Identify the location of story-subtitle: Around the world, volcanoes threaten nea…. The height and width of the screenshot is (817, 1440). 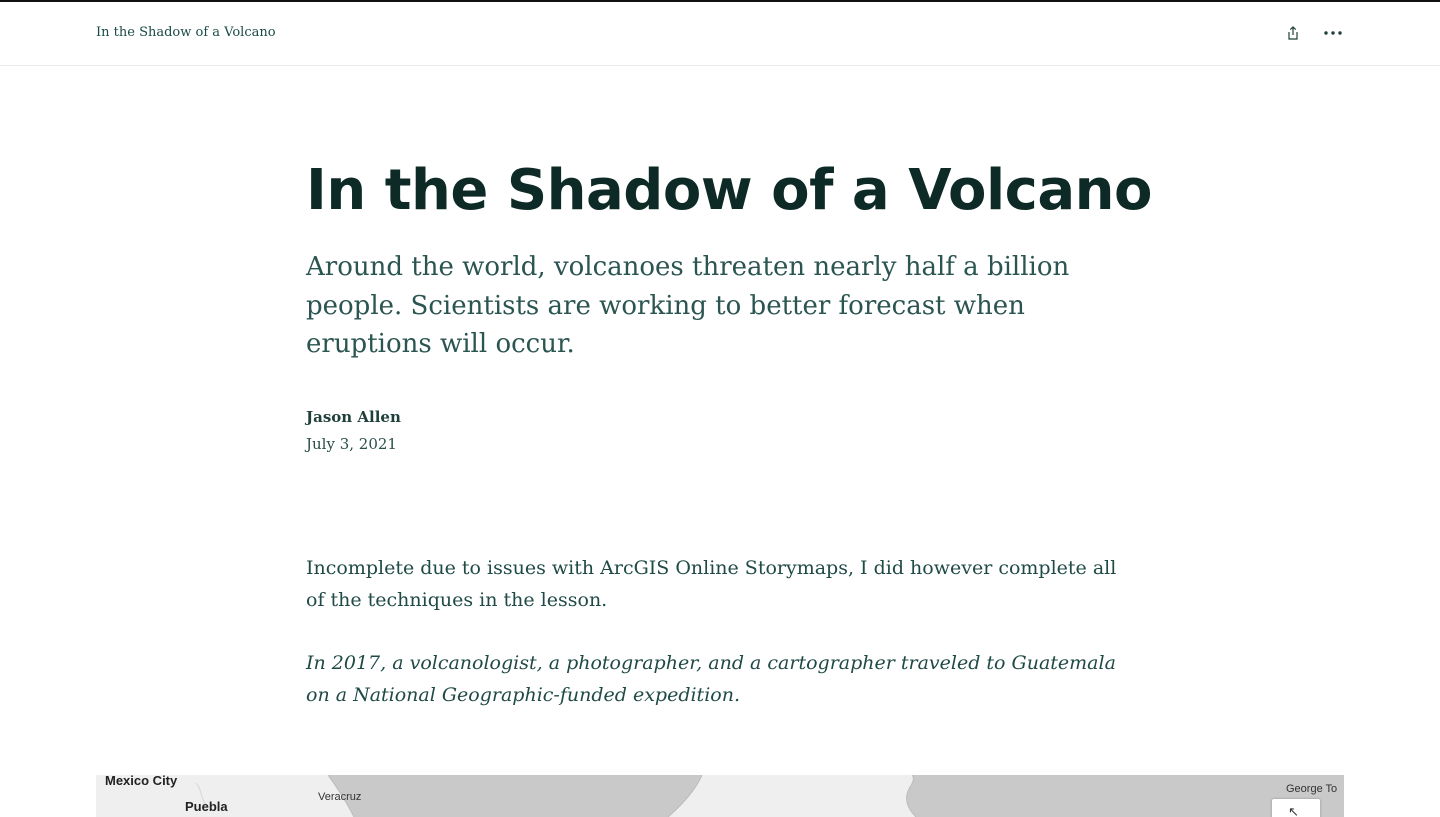
(688, 305).